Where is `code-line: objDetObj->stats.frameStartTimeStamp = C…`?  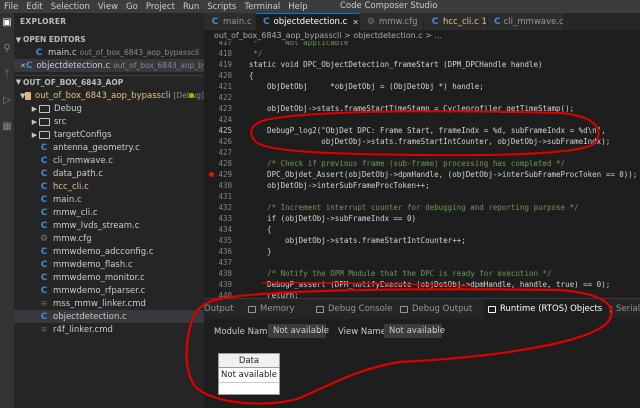
code-line: objDetObj->stats.frameStartTimeStamp = C… is located at coordinates (411, 108).